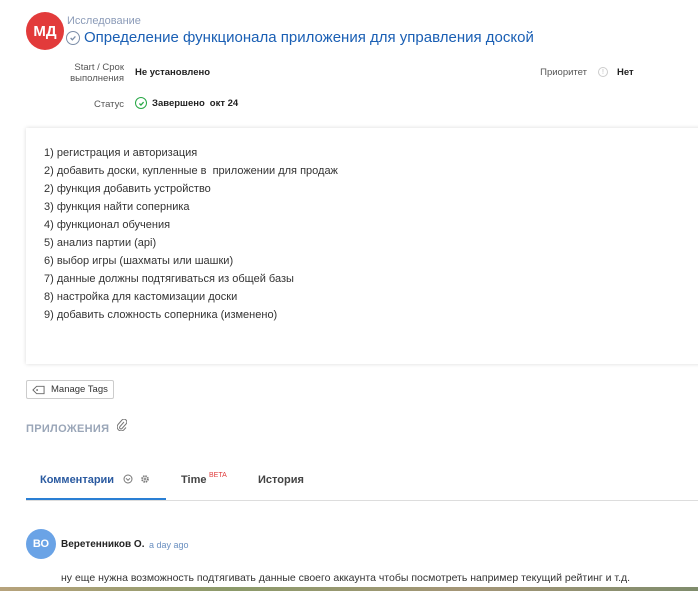 Image resolution: width=698 pixels, height=591 pixels. Describe the element at coordinates (102, 544) in the screenshot. I see `comment-author: Веретенников О.` at that location.